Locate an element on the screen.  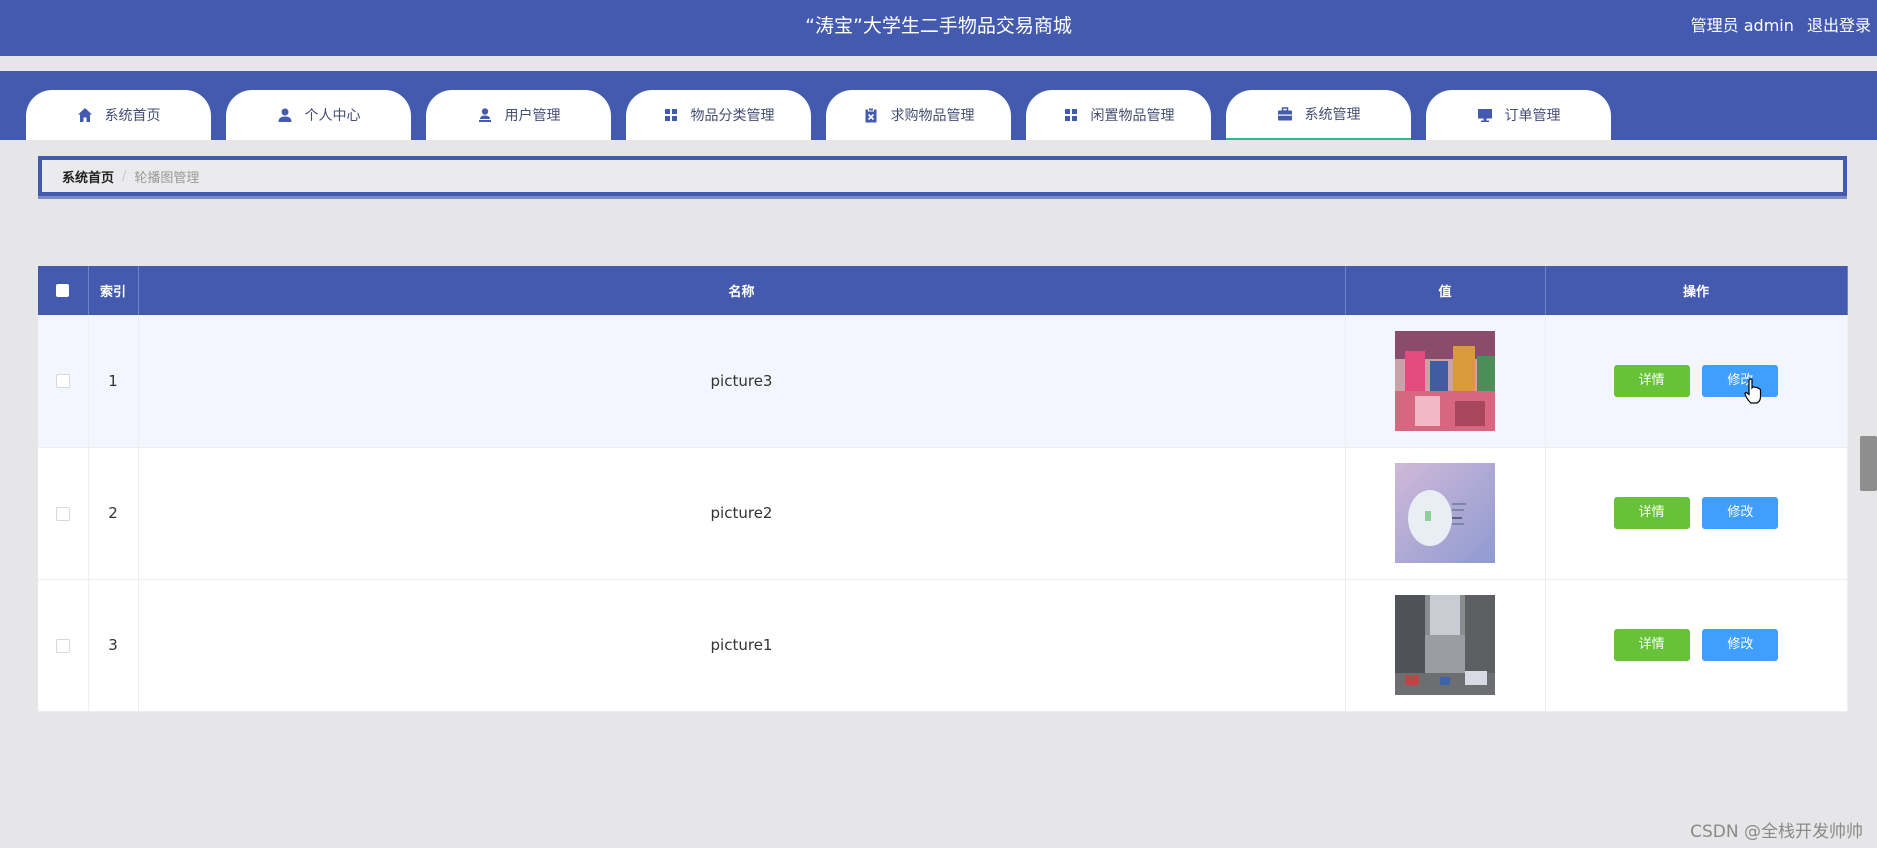
column-header-value: 值 is located at coordinates (1445, 290).